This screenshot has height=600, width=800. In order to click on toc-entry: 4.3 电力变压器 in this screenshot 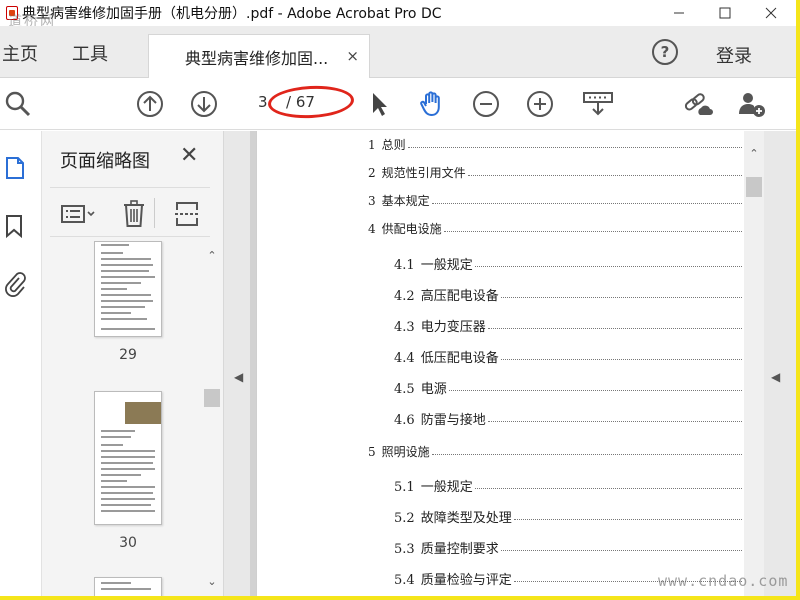, I will do `click(440, 325)`.